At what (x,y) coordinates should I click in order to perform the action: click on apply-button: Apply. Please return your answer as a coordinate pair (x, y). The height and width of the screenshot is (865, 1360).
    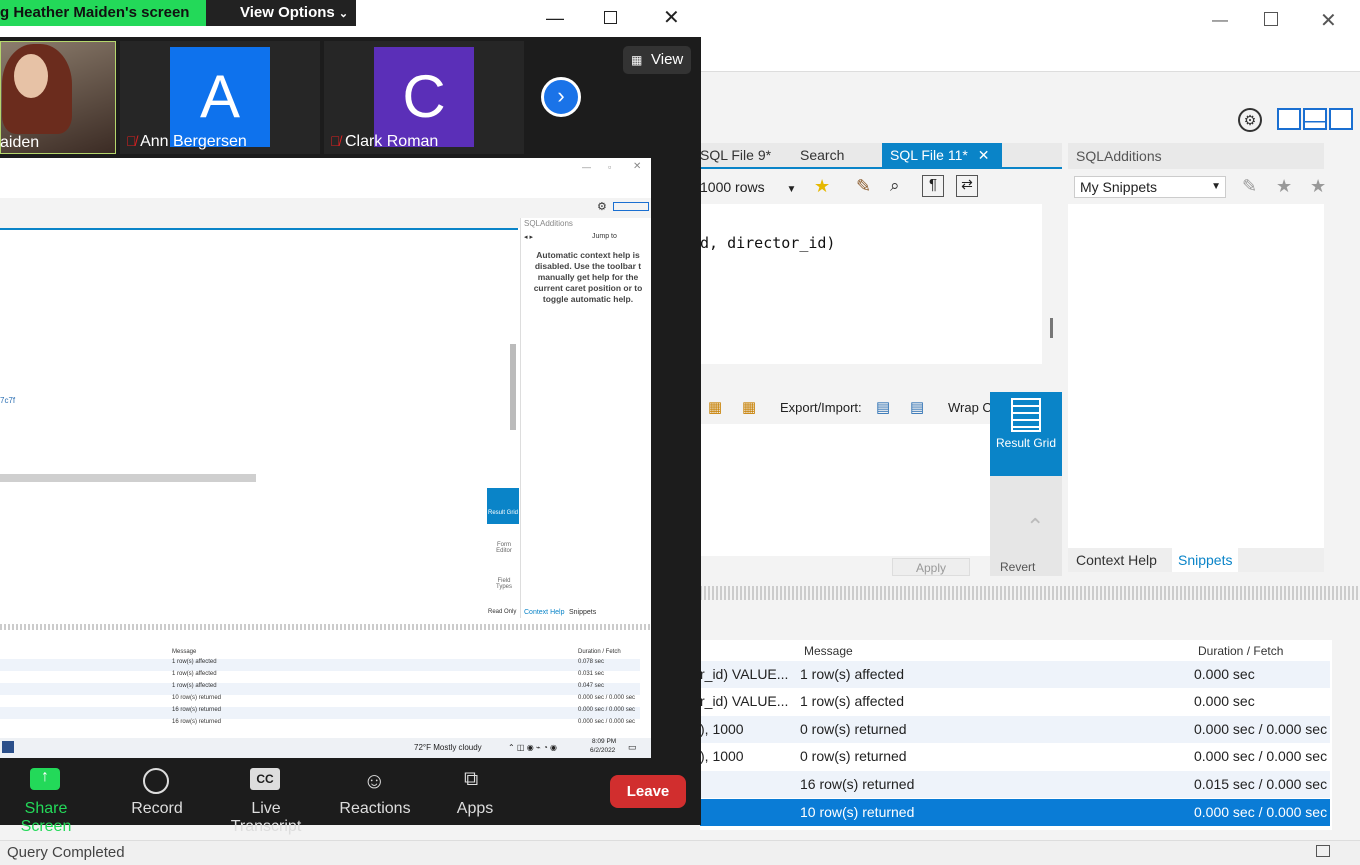
    Looking at the image, I should click on (931, 567).